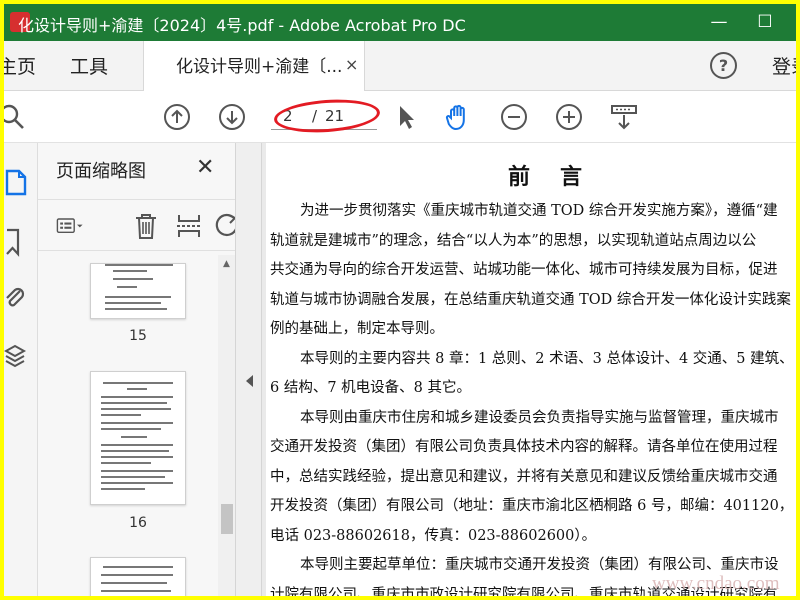  I want to click on panel-toolbar, so click(137, 225).